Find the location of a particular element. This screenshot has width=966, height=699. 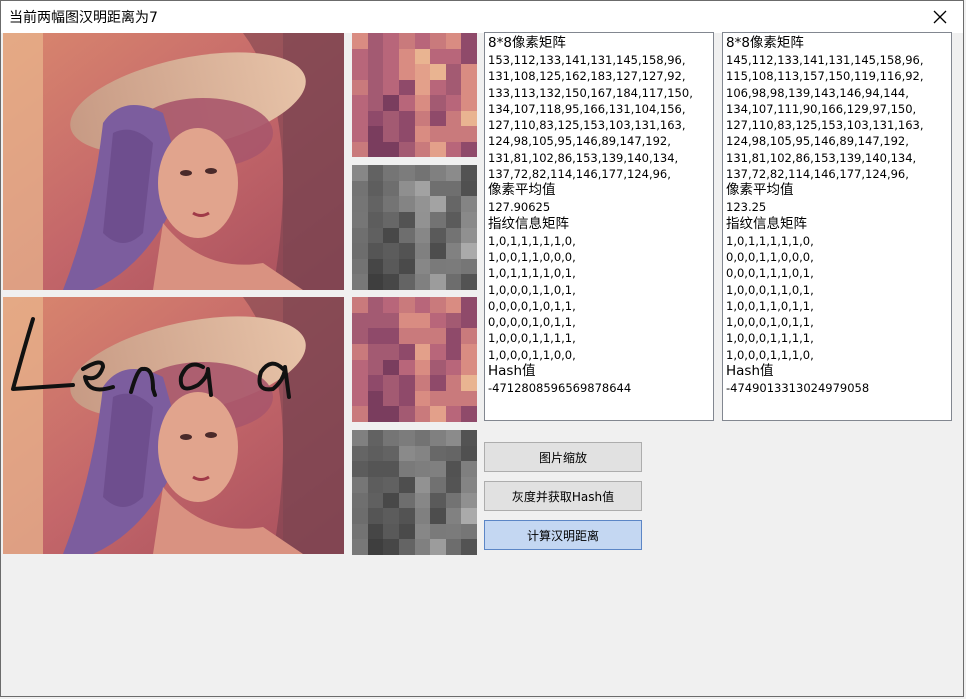

scale-image-button: 图片缩放 is located at coordinates (563, 457).